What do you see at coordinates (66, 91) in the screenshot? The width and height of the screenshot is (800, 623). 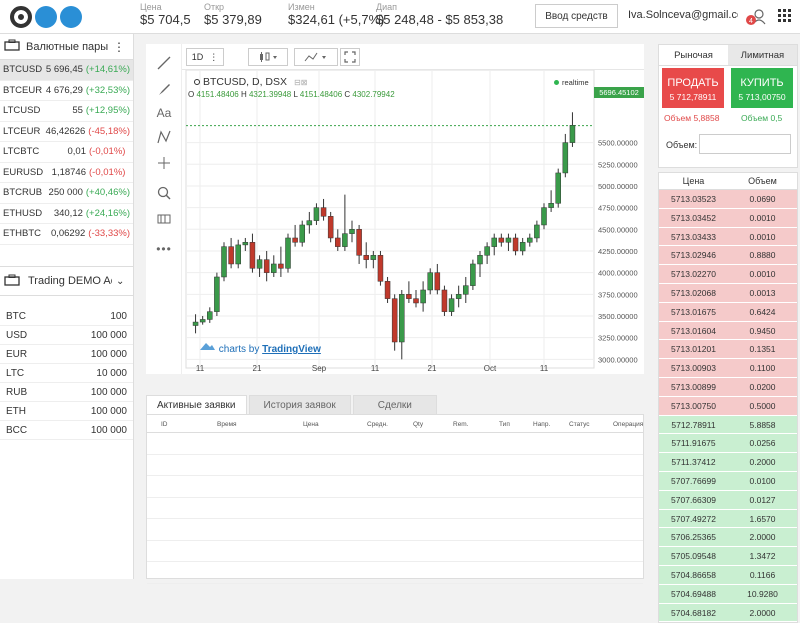 I see `pair-row: BTCEUR 4 676,29 (+32,53%)` at bounding box center [66, 91].